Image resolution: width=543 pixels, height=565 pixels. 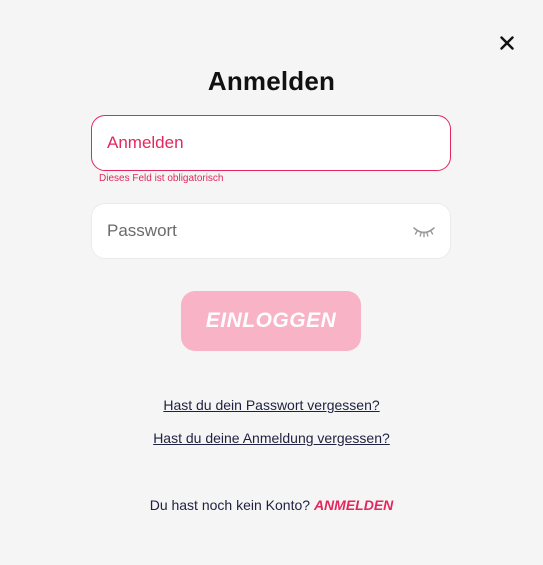 I want to click on signup-row: Du hast noch kein Konto? ANMELDEN, so click(x=271, y=505).